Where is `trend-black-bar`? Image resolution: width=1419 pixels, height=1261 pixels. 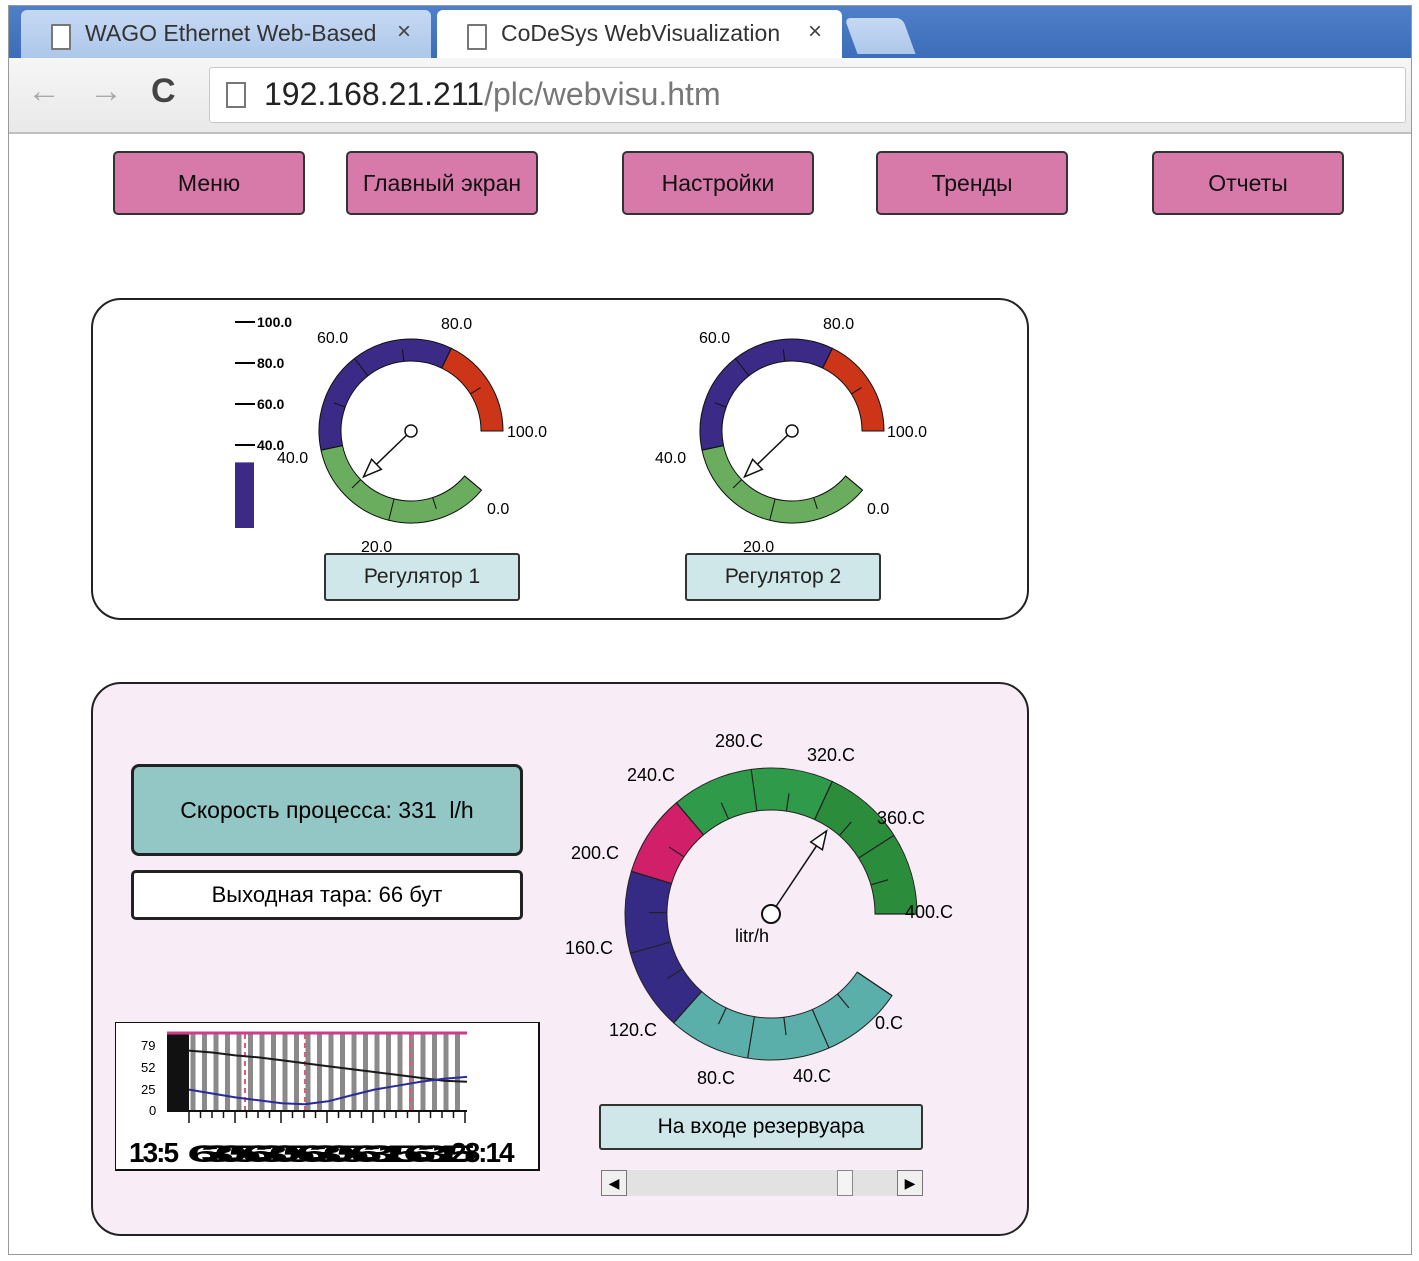
trend-black-bar is located at coordinates (178, 1072).